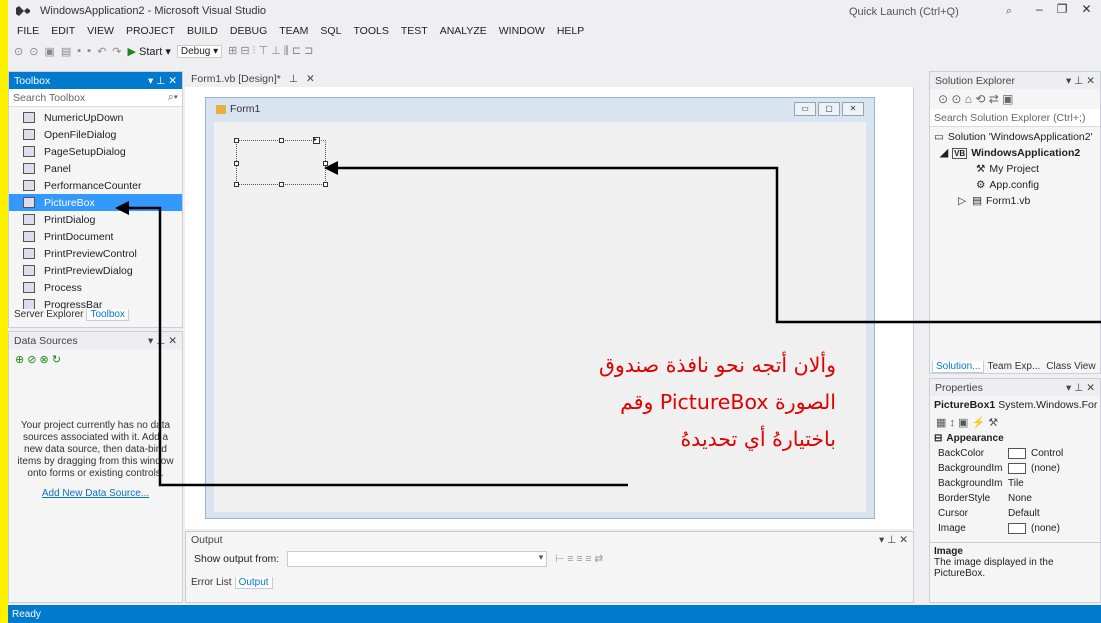  I want to click on toolbox-search-input: Search Toolbox ⌕▾, so click(95, 98).